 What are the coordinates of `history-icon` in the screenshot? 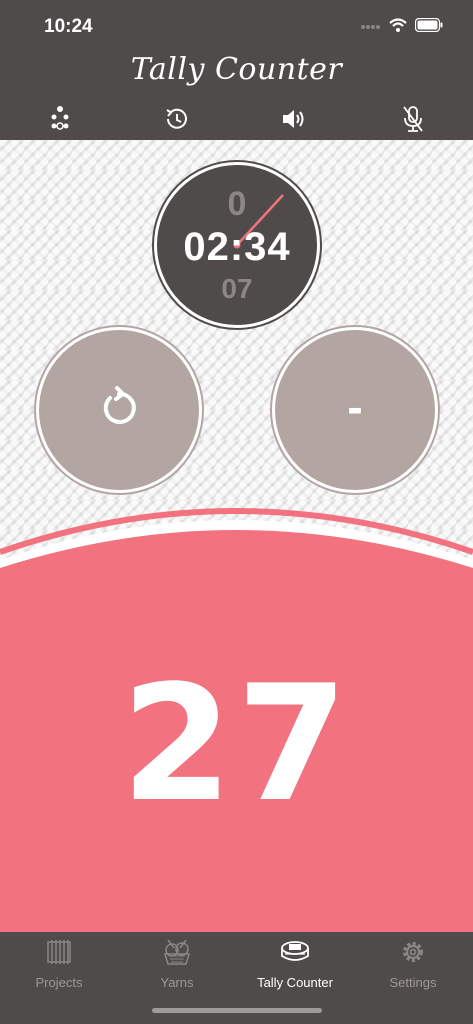 It's located at (177, 121).